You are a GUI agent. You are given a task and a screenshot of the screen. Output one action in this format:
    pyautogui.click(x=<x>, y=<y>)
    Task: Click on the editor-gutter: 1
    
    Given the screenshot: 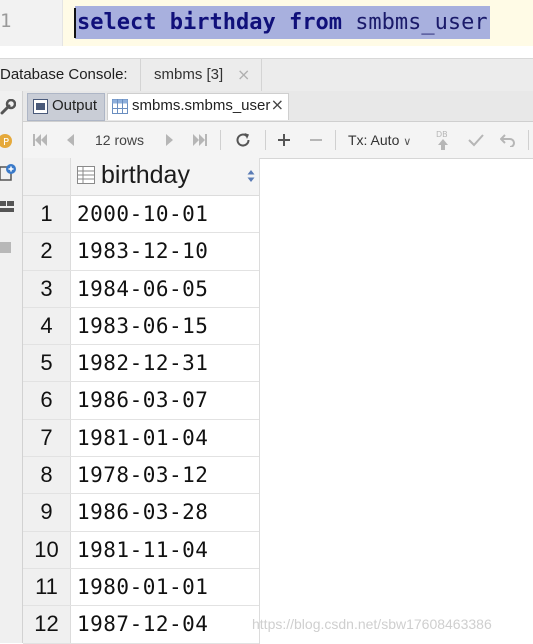 What is the action you would take?
    pyautogui.click(x=31, y=23)
    